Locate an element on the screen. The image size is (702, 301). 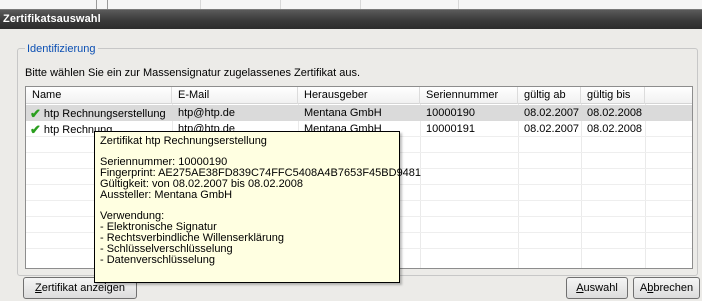
column-header-email: E-Mail is located at coordinates (235, 95).